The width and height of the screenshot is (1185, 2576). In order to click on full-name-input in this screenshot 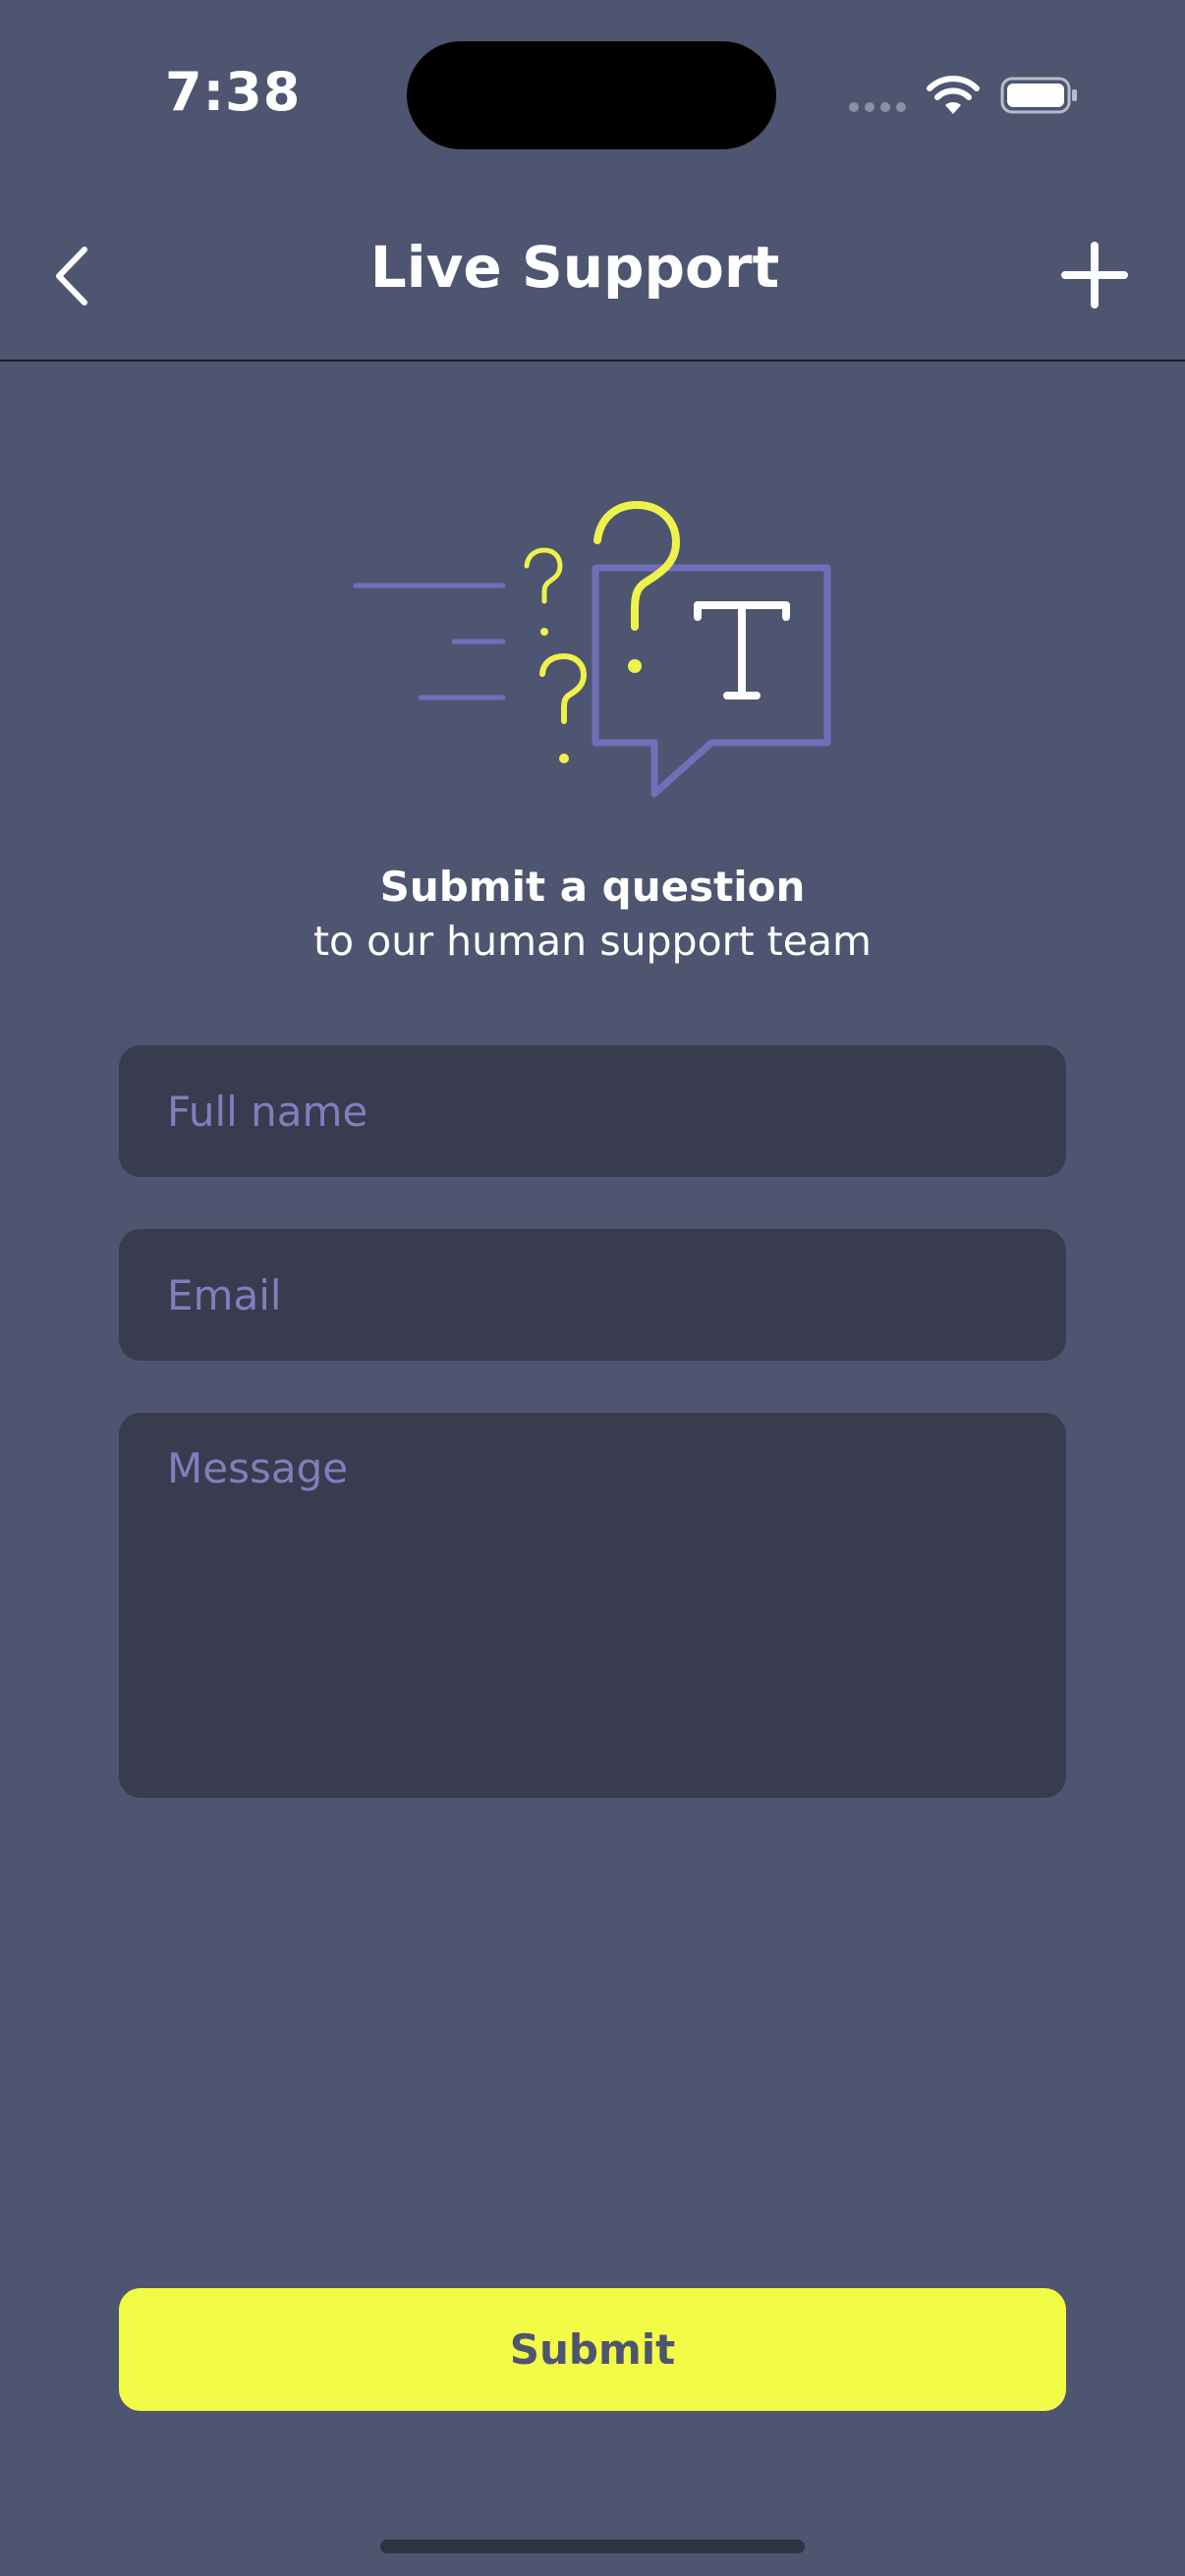, I will do `click(592, 1111)`.